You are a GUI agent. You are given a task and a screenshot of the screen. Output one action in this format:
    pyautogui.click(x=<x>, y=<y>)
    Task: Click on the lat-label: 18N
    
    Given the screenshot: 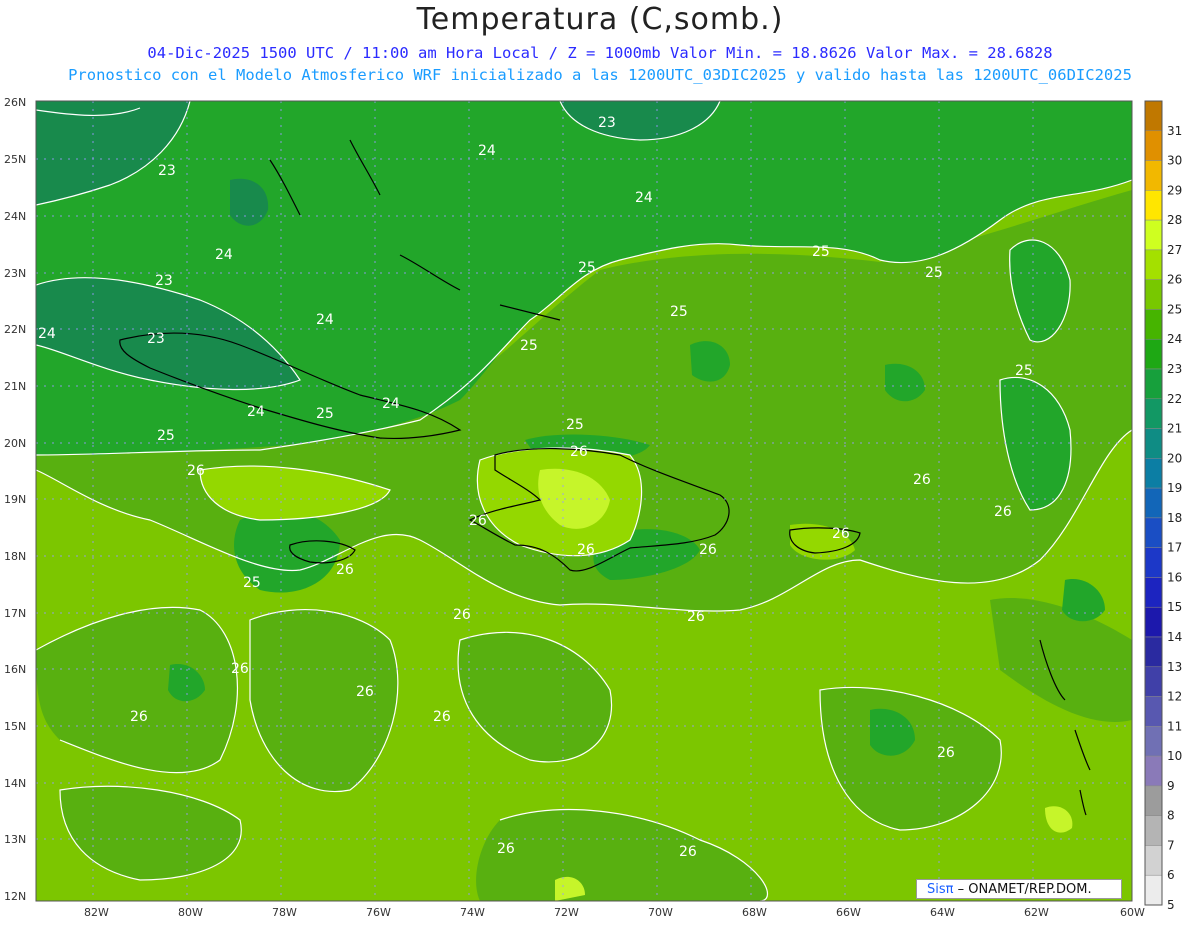 What is the action you would take?
    pyautogui.click(x=15, y=556)
    